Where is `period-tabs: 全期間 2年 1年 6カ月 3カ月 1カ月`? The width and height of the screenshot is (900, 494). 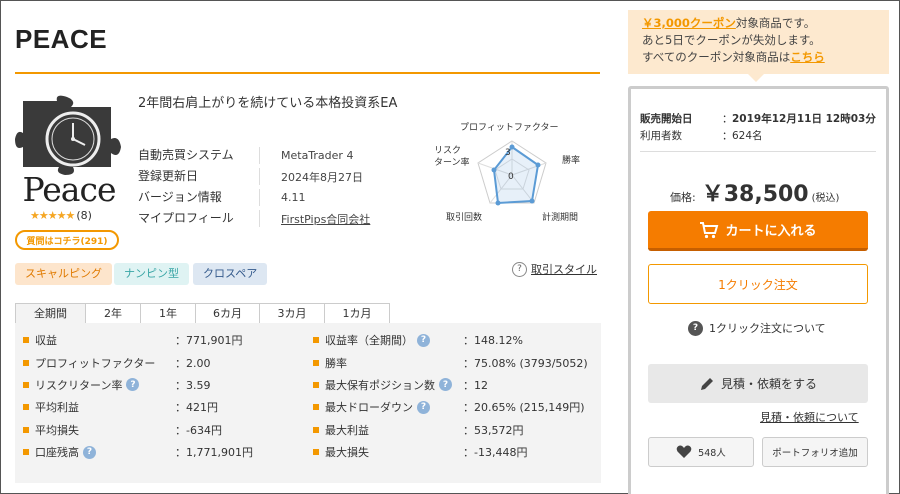
period-tabs: 全期間 2年 1年 6カ月 3カ月 1カ月 is located at coordinates (202, 313).